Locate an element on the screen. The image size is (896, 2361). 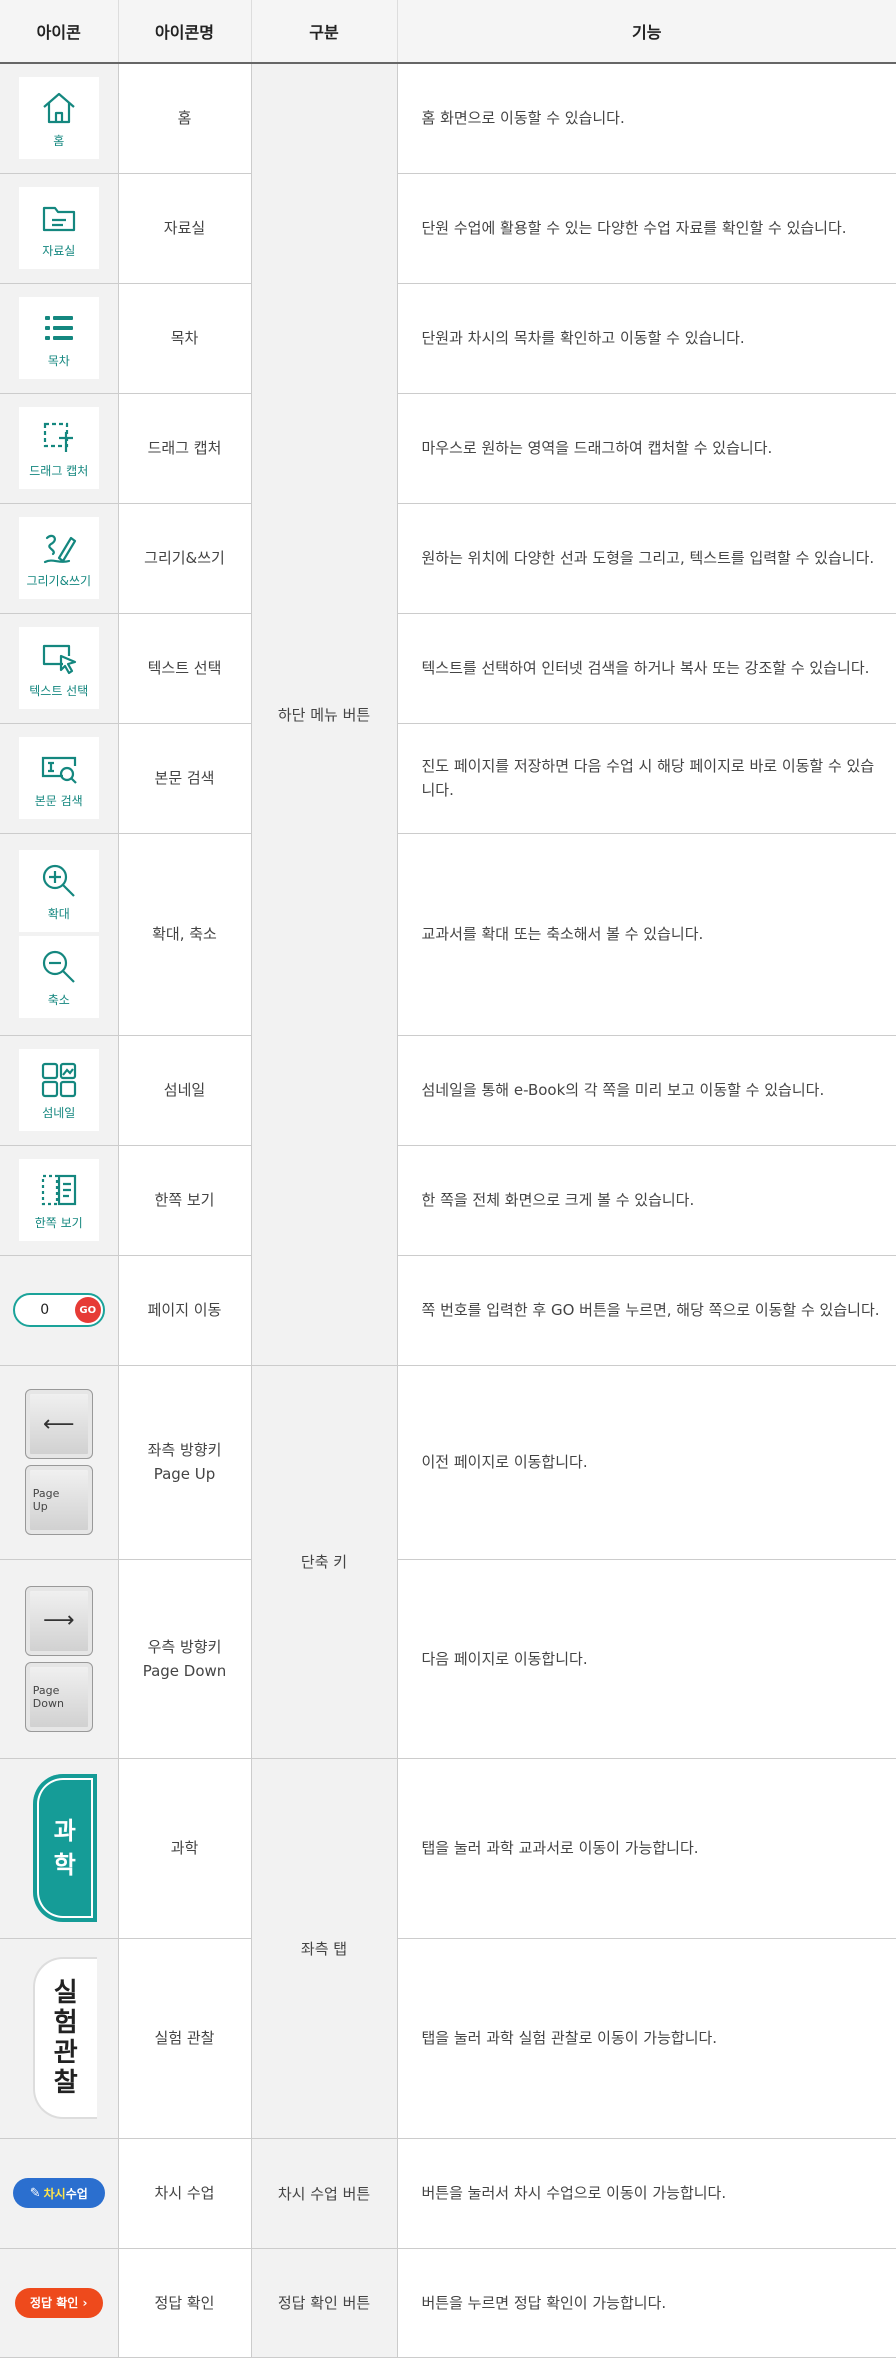
drag-capture-button: 드래그 캡처 is located at coordinates (58, 448).